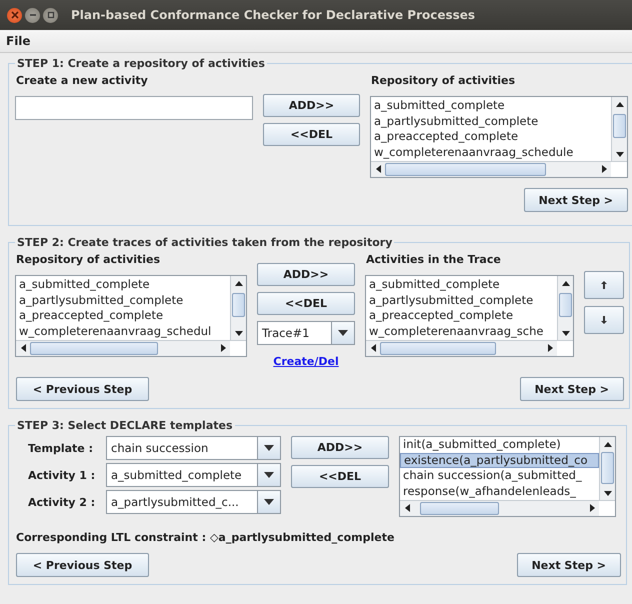 This screenshot has height=604, width=632. What do you see at coordinates (193, 475) in the screenshot?
I see `dropdown: a_submitted_complete` at bounding box center [193, 475].